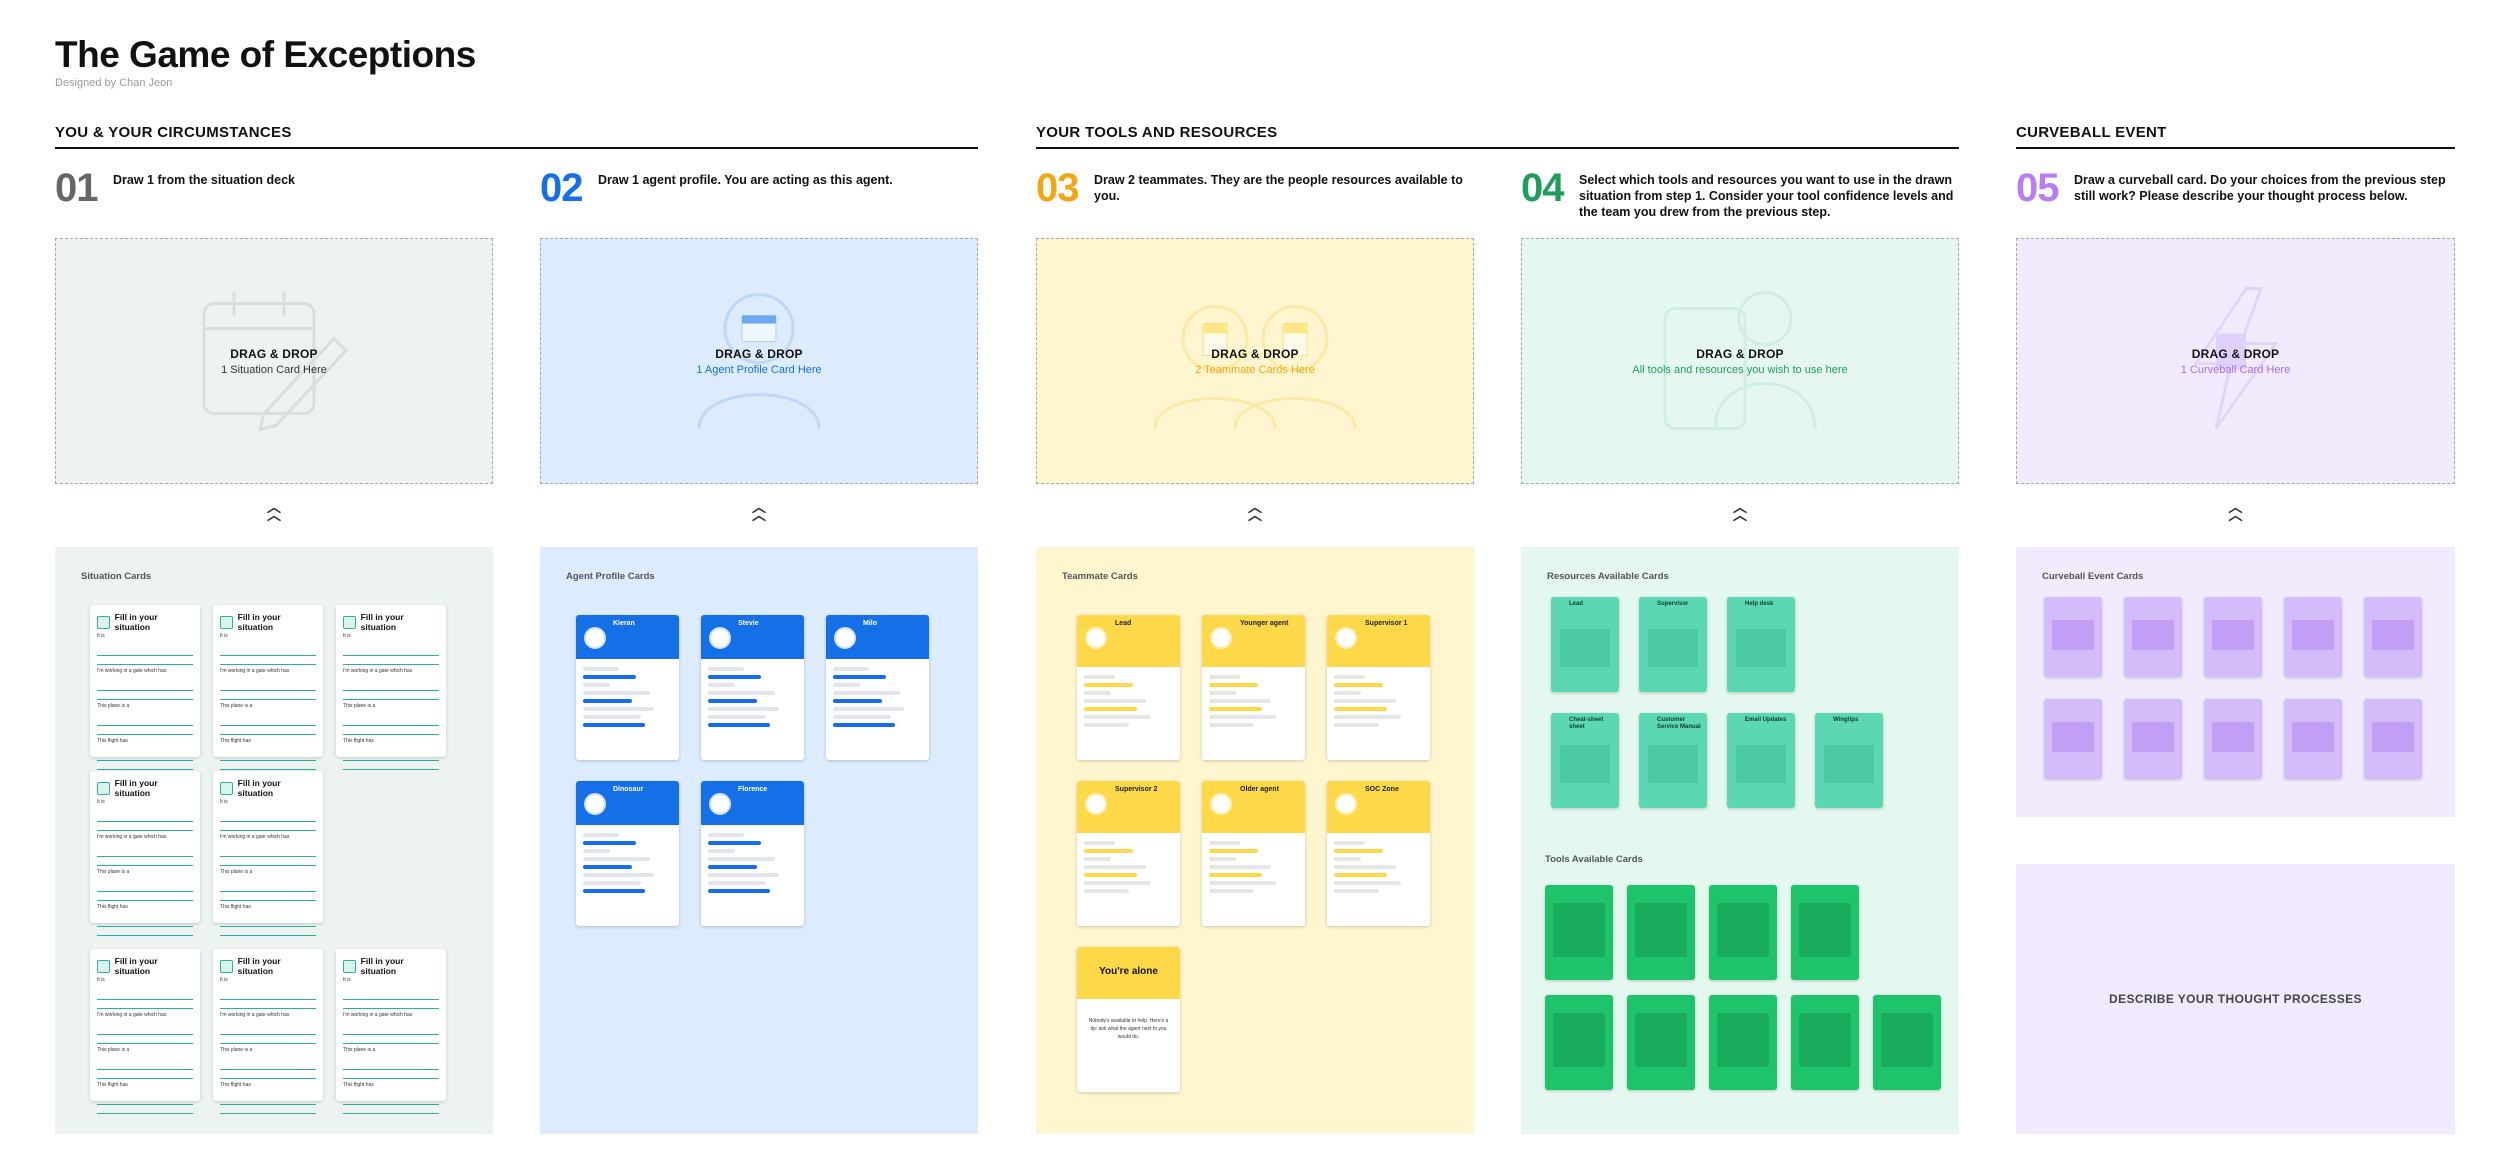 The image size is (2500, 1172). Describe the element at coordinates (2235, 999) in the screenshot. I see `describe-thought-process-area: DESCRIBE YOUR THOUGHT PROCESSES` at that location.